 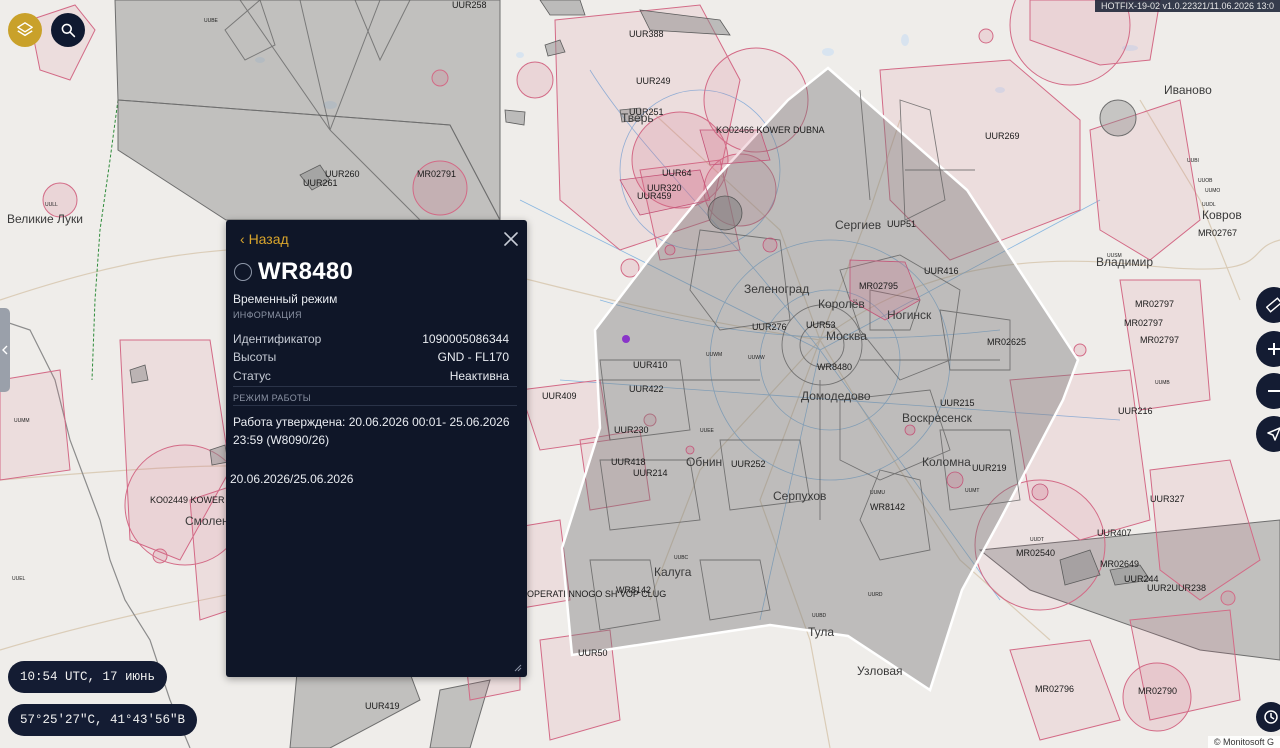 What do you see at coordinates (821, 632) in the screenshot?
I see `city-label: Тула` at bounding box center [821, 632].